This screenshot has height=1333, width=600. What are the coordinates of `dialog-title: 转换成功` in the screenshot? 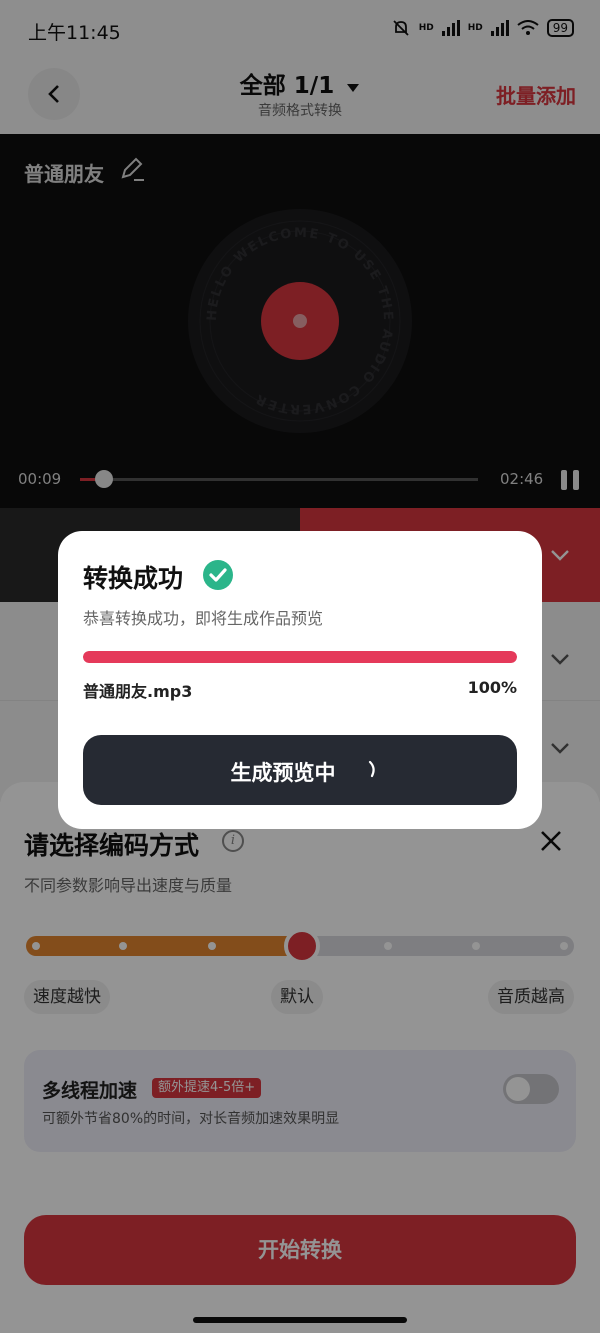 It's located at (133, 578).